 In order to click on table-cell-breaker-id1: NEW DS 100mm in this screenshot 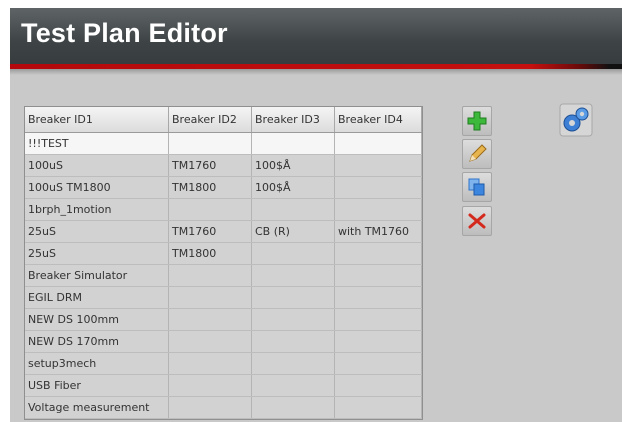, I will do `click(97, 319)`.